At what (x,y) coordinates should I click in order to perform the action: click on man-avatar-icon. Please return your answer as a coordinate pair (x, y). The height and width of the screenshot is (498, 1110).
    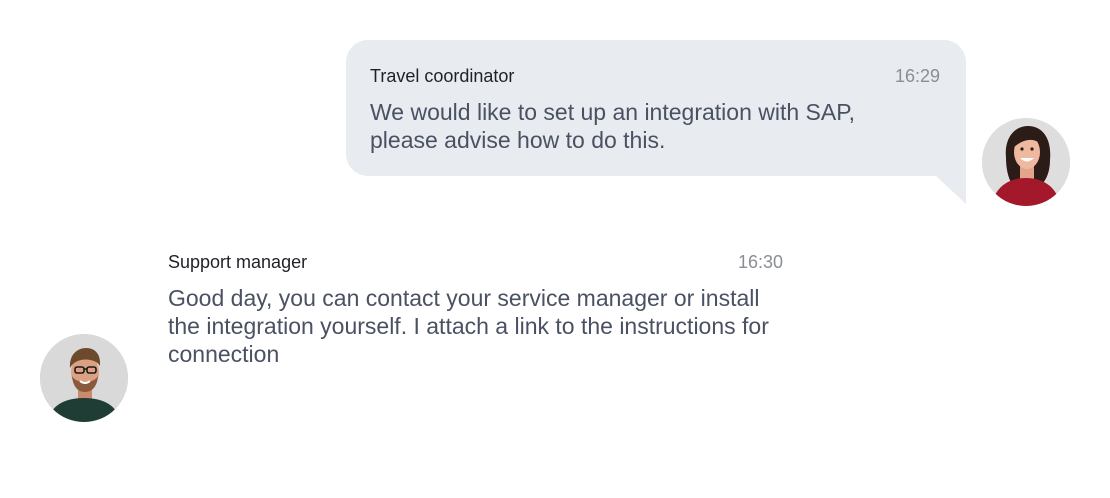
    Looking at the image, I should click on (84, 378).